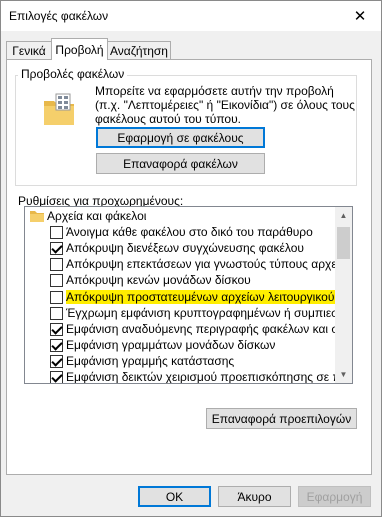 This screenshot has height=517, width=382. I want to click on list-item-label: Απόκρυψη διενέξεων συγχώνευσης φακέλου, so click(185, 248).